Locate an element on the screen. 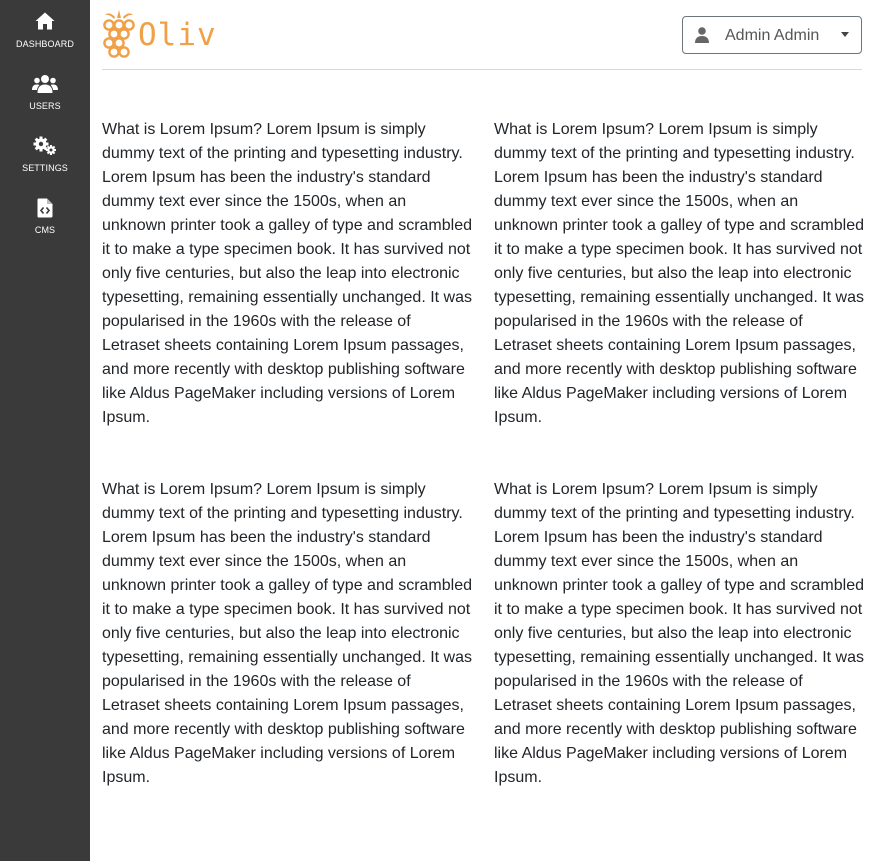  cogs-icon is located at coordinates (45, 147).